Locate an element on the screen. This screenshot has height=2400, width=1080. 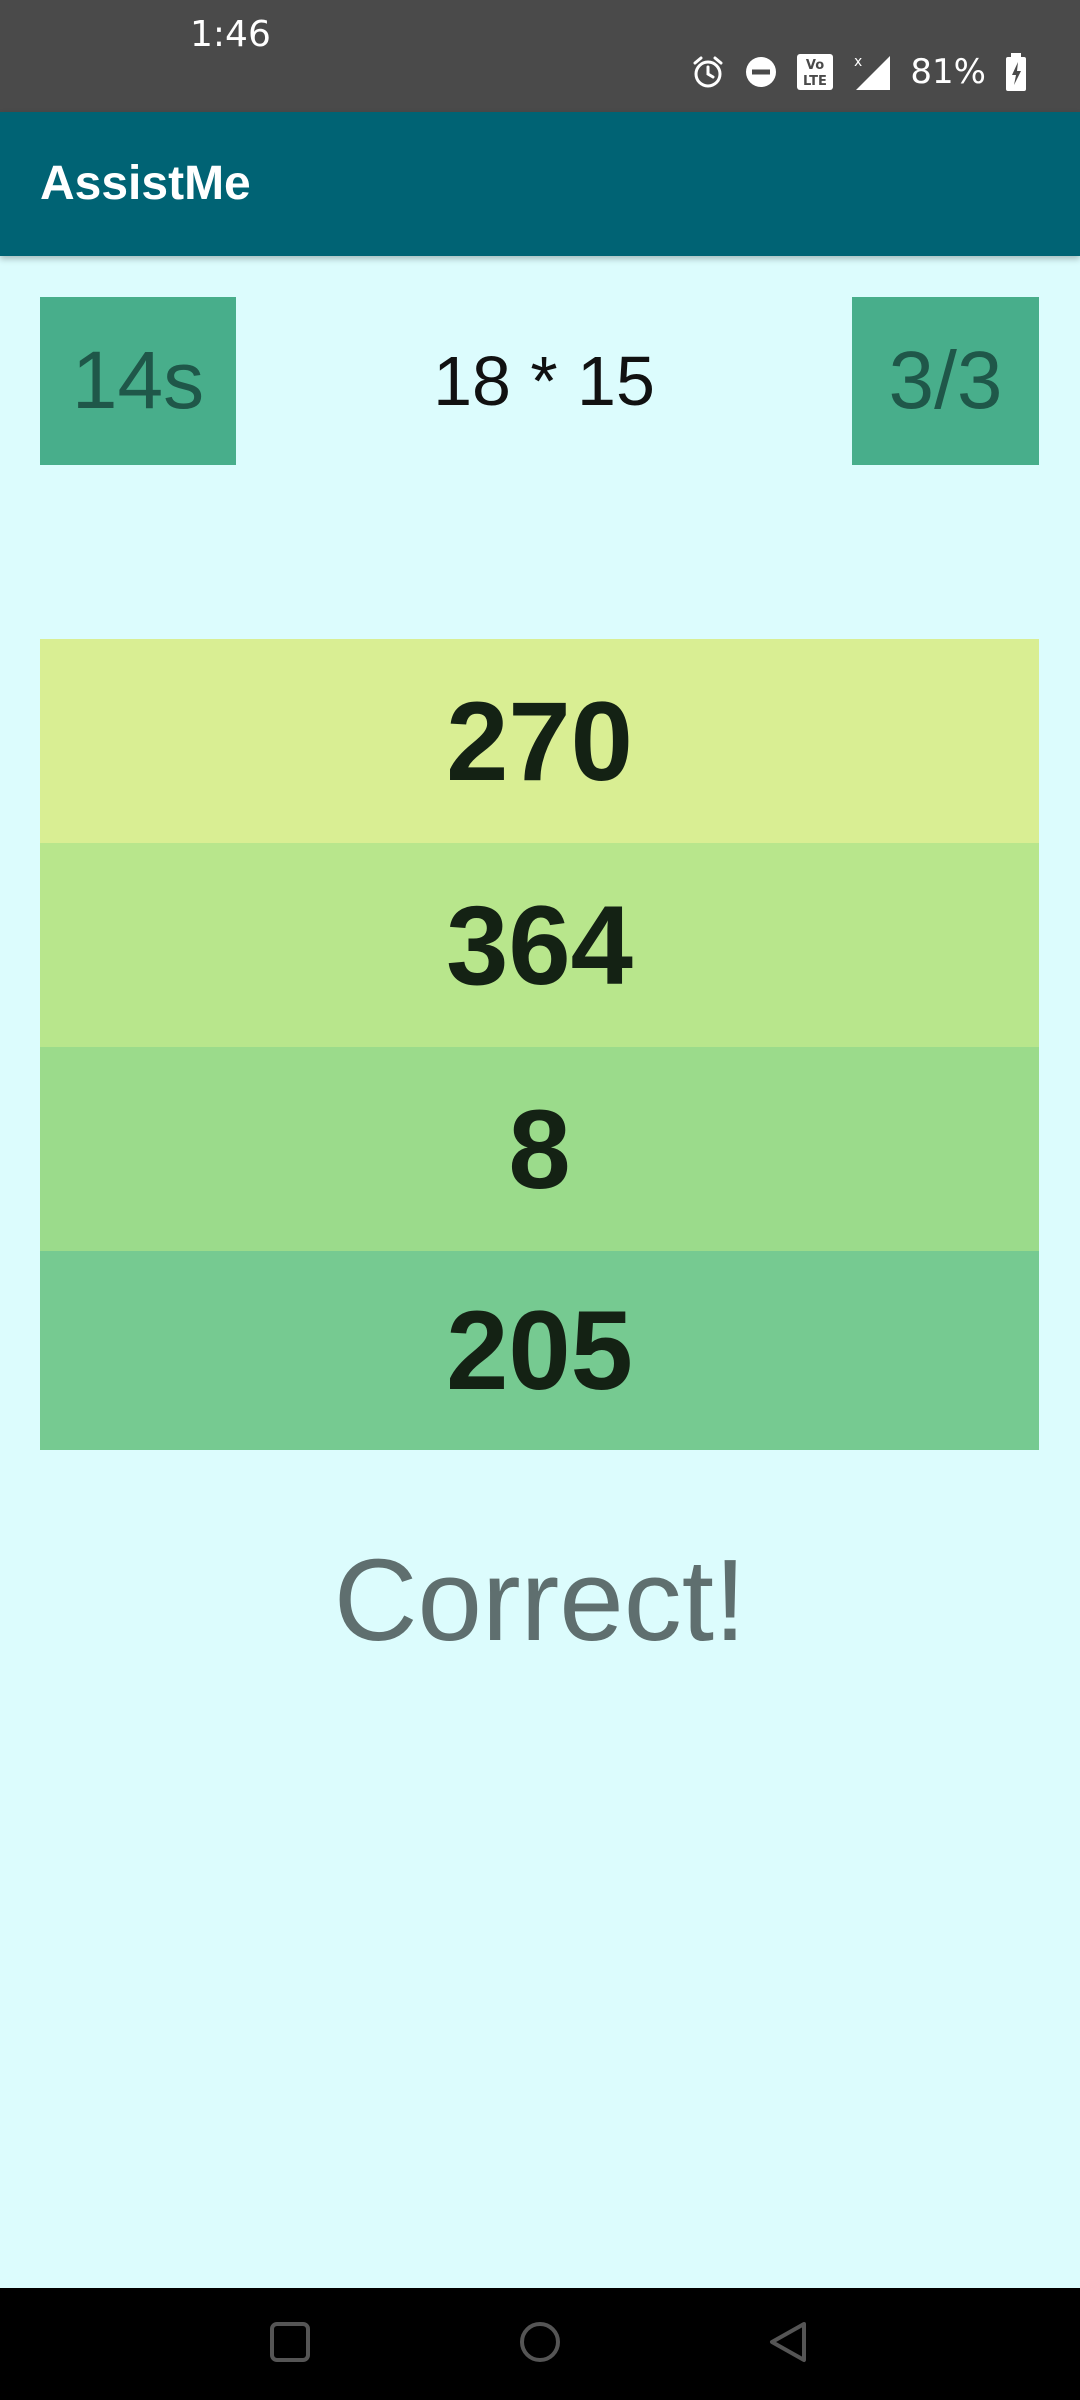
answer-option-3: 8 is located at coordinates (539, 1149).